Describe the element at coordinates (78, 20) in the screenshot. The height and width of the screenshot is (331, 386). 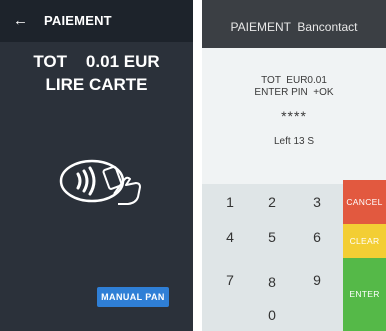
I see `app-bar-title: PAIEMENT` at that location.